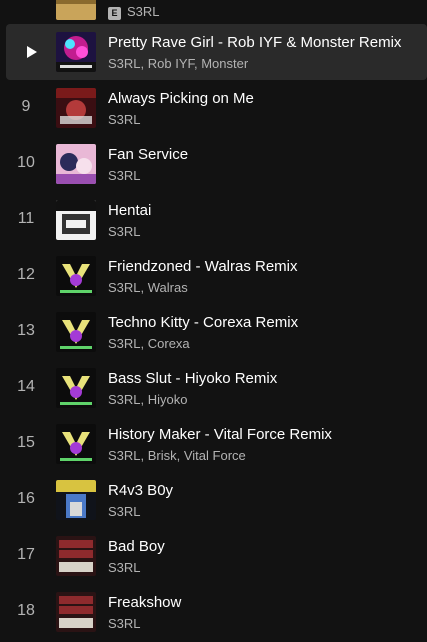  I want to click on track-number: 11, so click(26, 218).